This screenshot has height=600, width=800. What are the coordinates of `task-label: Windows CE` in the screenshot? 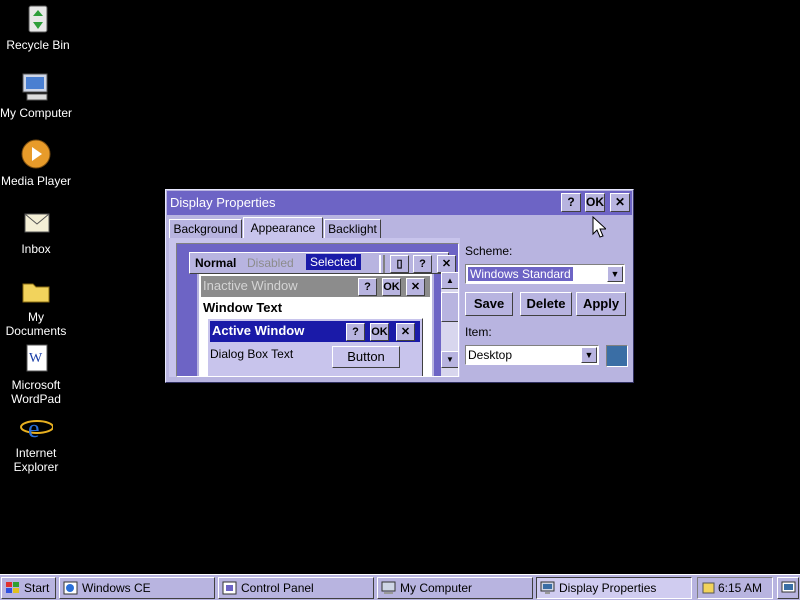 It's located at (116, 588).